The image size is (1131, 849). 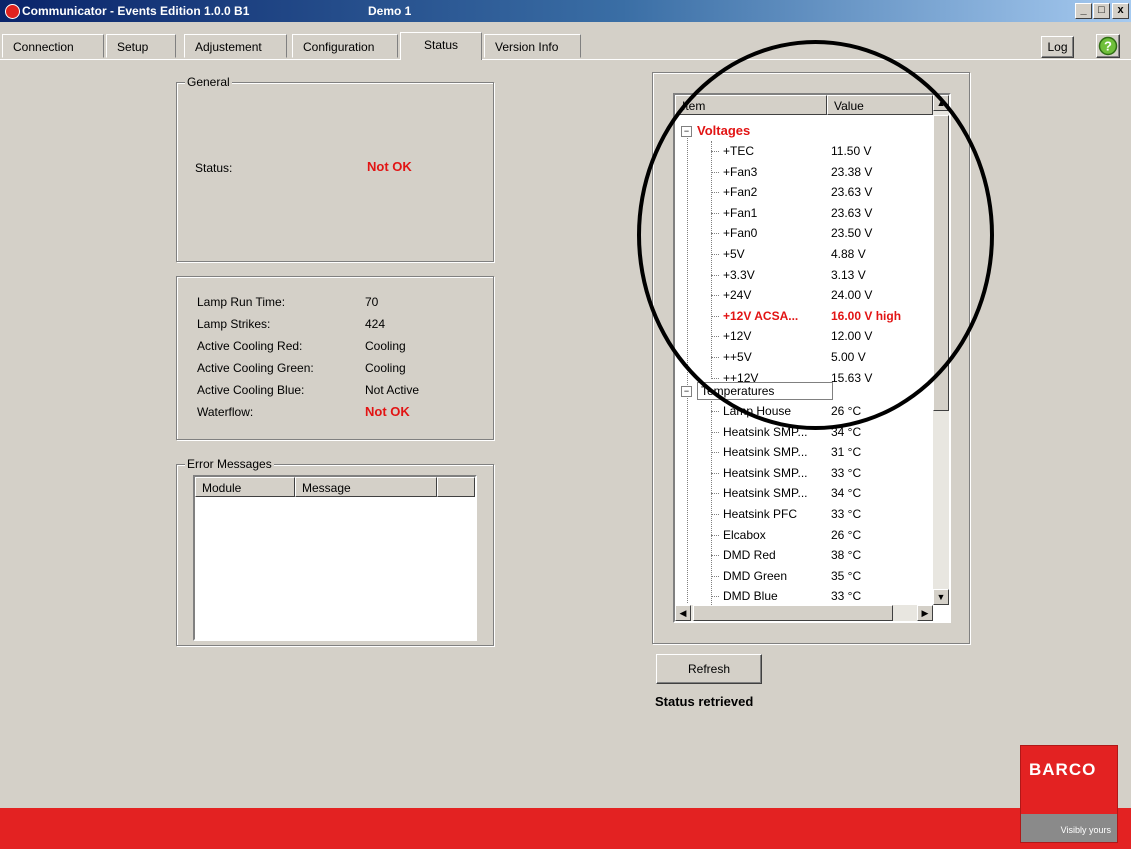 I want to click on column-module: Module, so click(x=245, y=487).